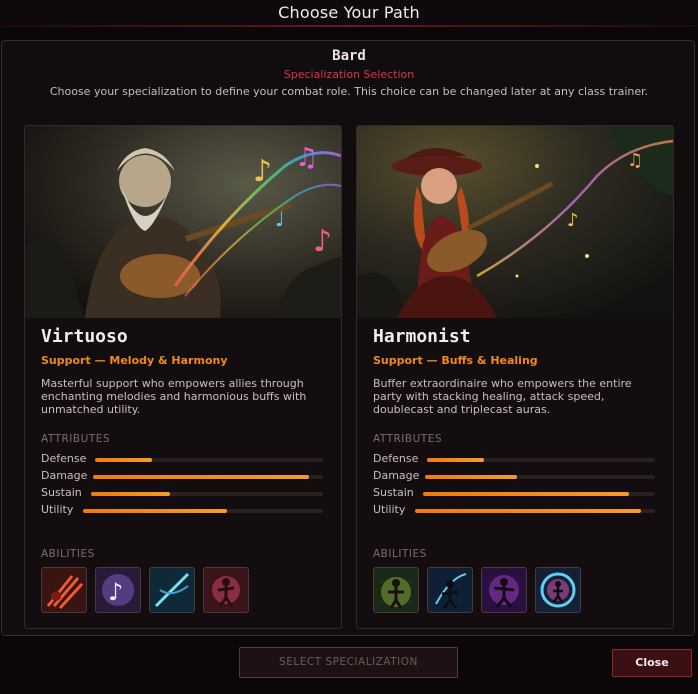  What do you see at coordinates (422, 336) in the screenshot?
I see `spec-name: Harmonist` at bounding box center [422, 336].